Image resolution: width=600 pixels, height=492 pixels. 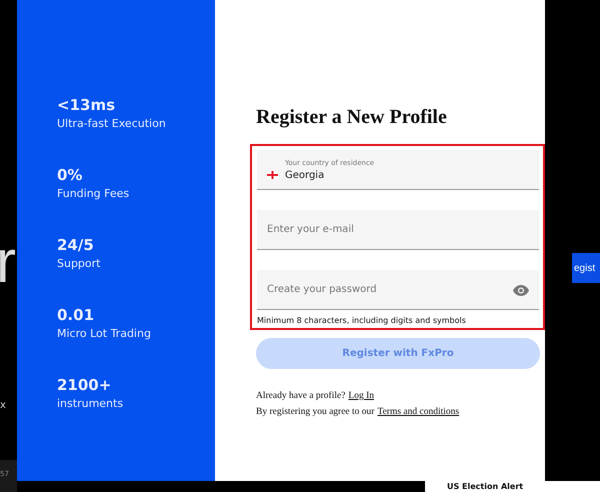 I want to click on stat-label: Micro Lot Trading, so click(x=104, y=333).